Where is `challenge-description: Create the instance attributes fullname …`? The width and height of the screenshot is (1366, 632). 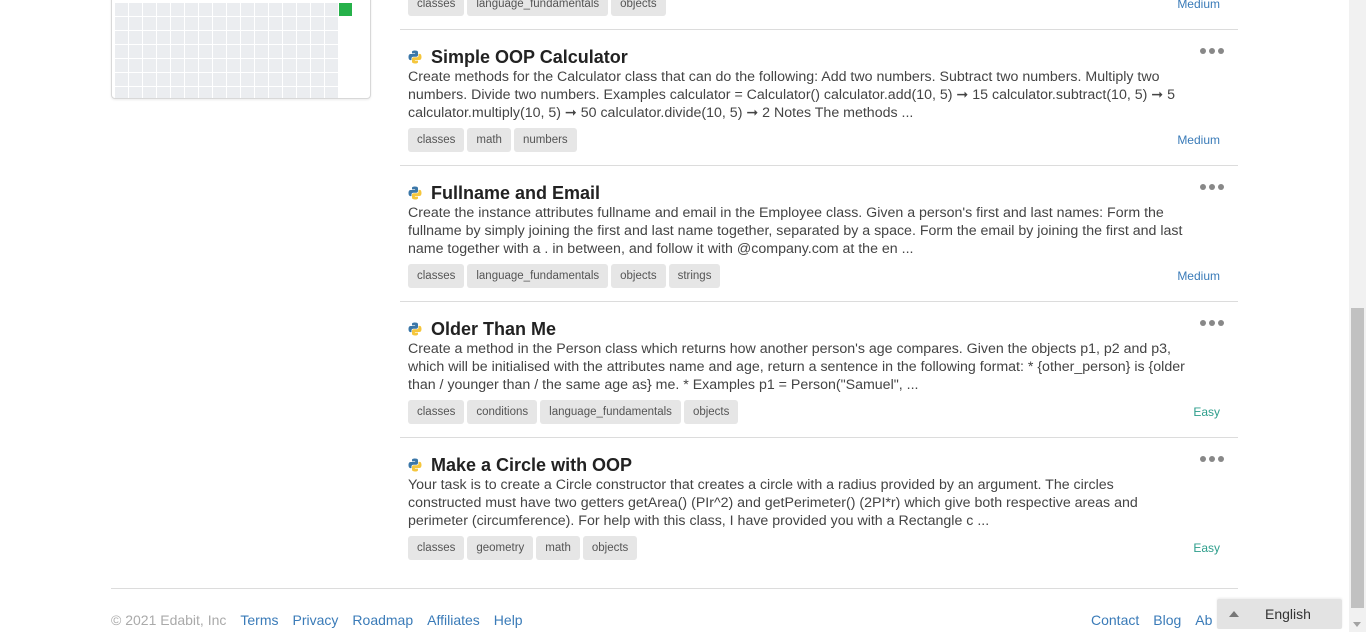
challenge-description: Create the instance attributes fullname … is located at coordinates (795, 231).